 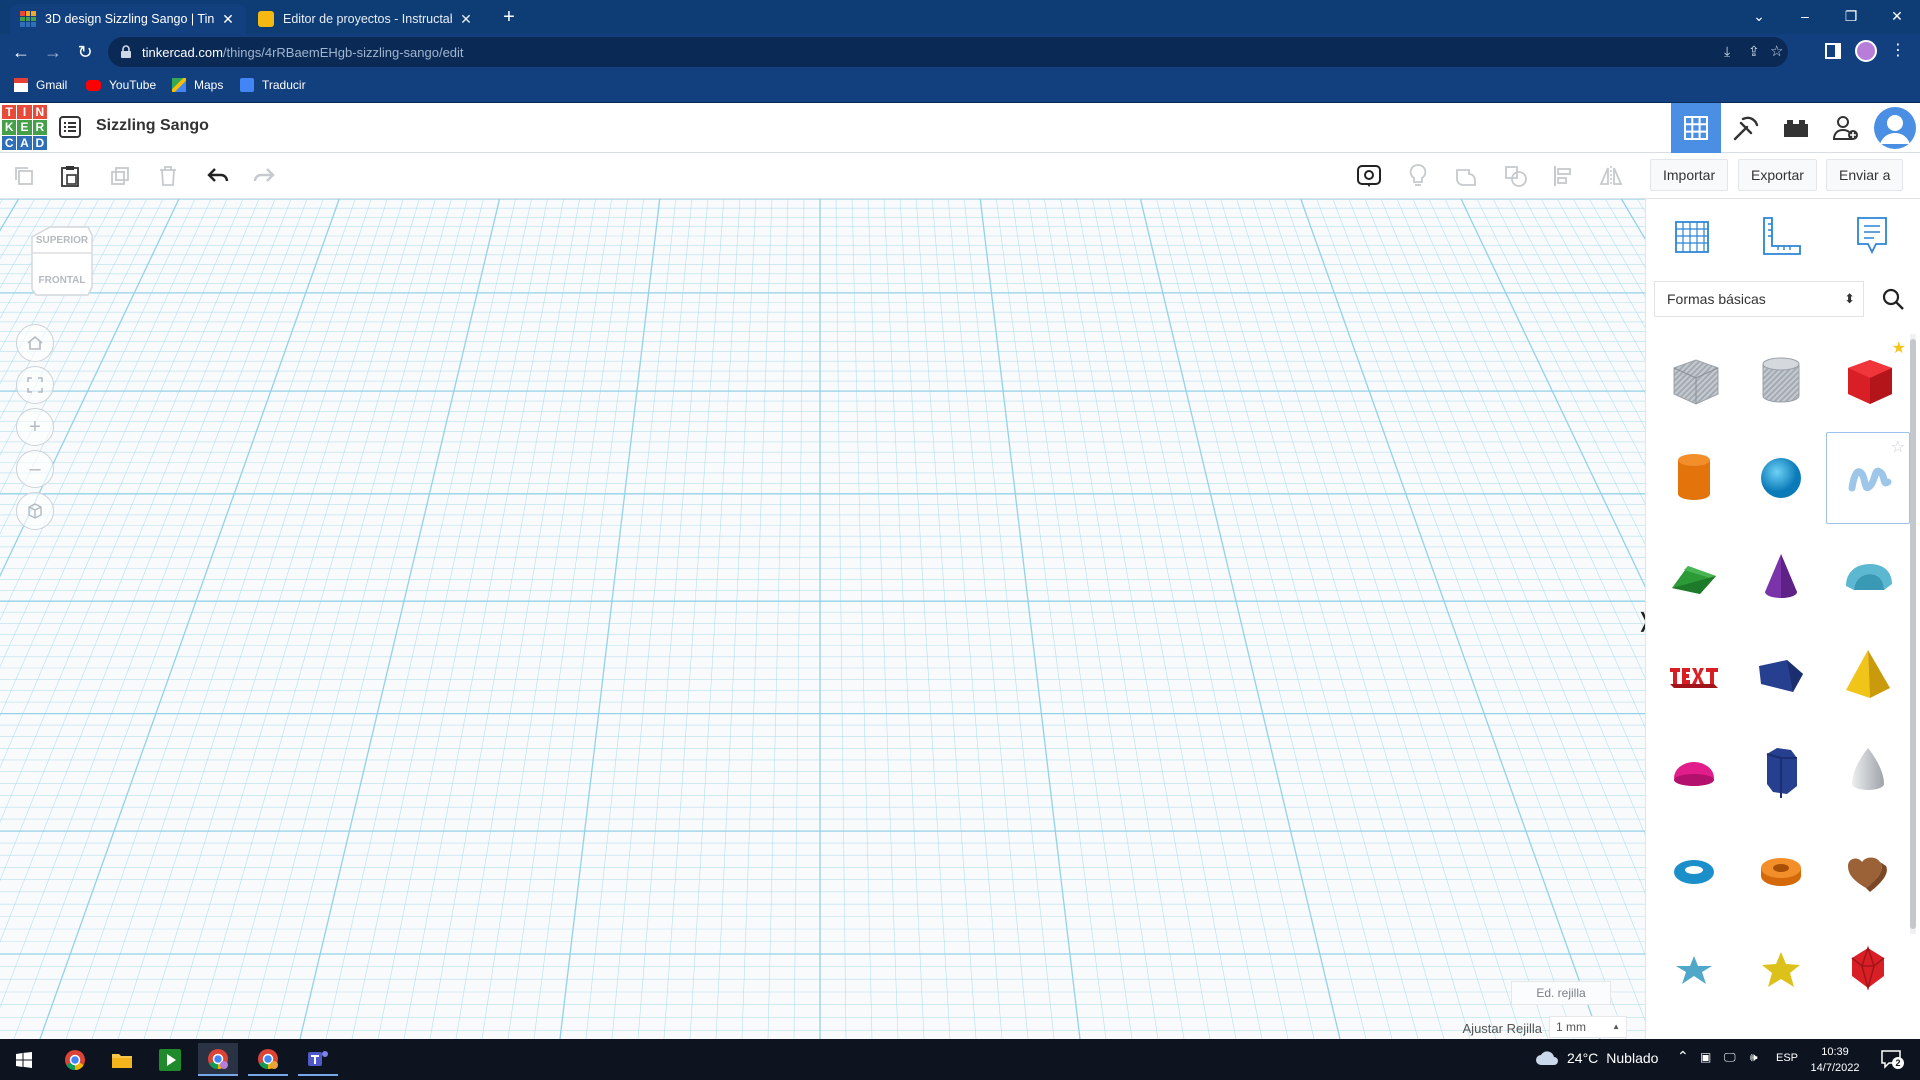 What do you see at coordinates (24, 1059) in the screenshot?
I see `start-button` at bounding box center [24, 1059].